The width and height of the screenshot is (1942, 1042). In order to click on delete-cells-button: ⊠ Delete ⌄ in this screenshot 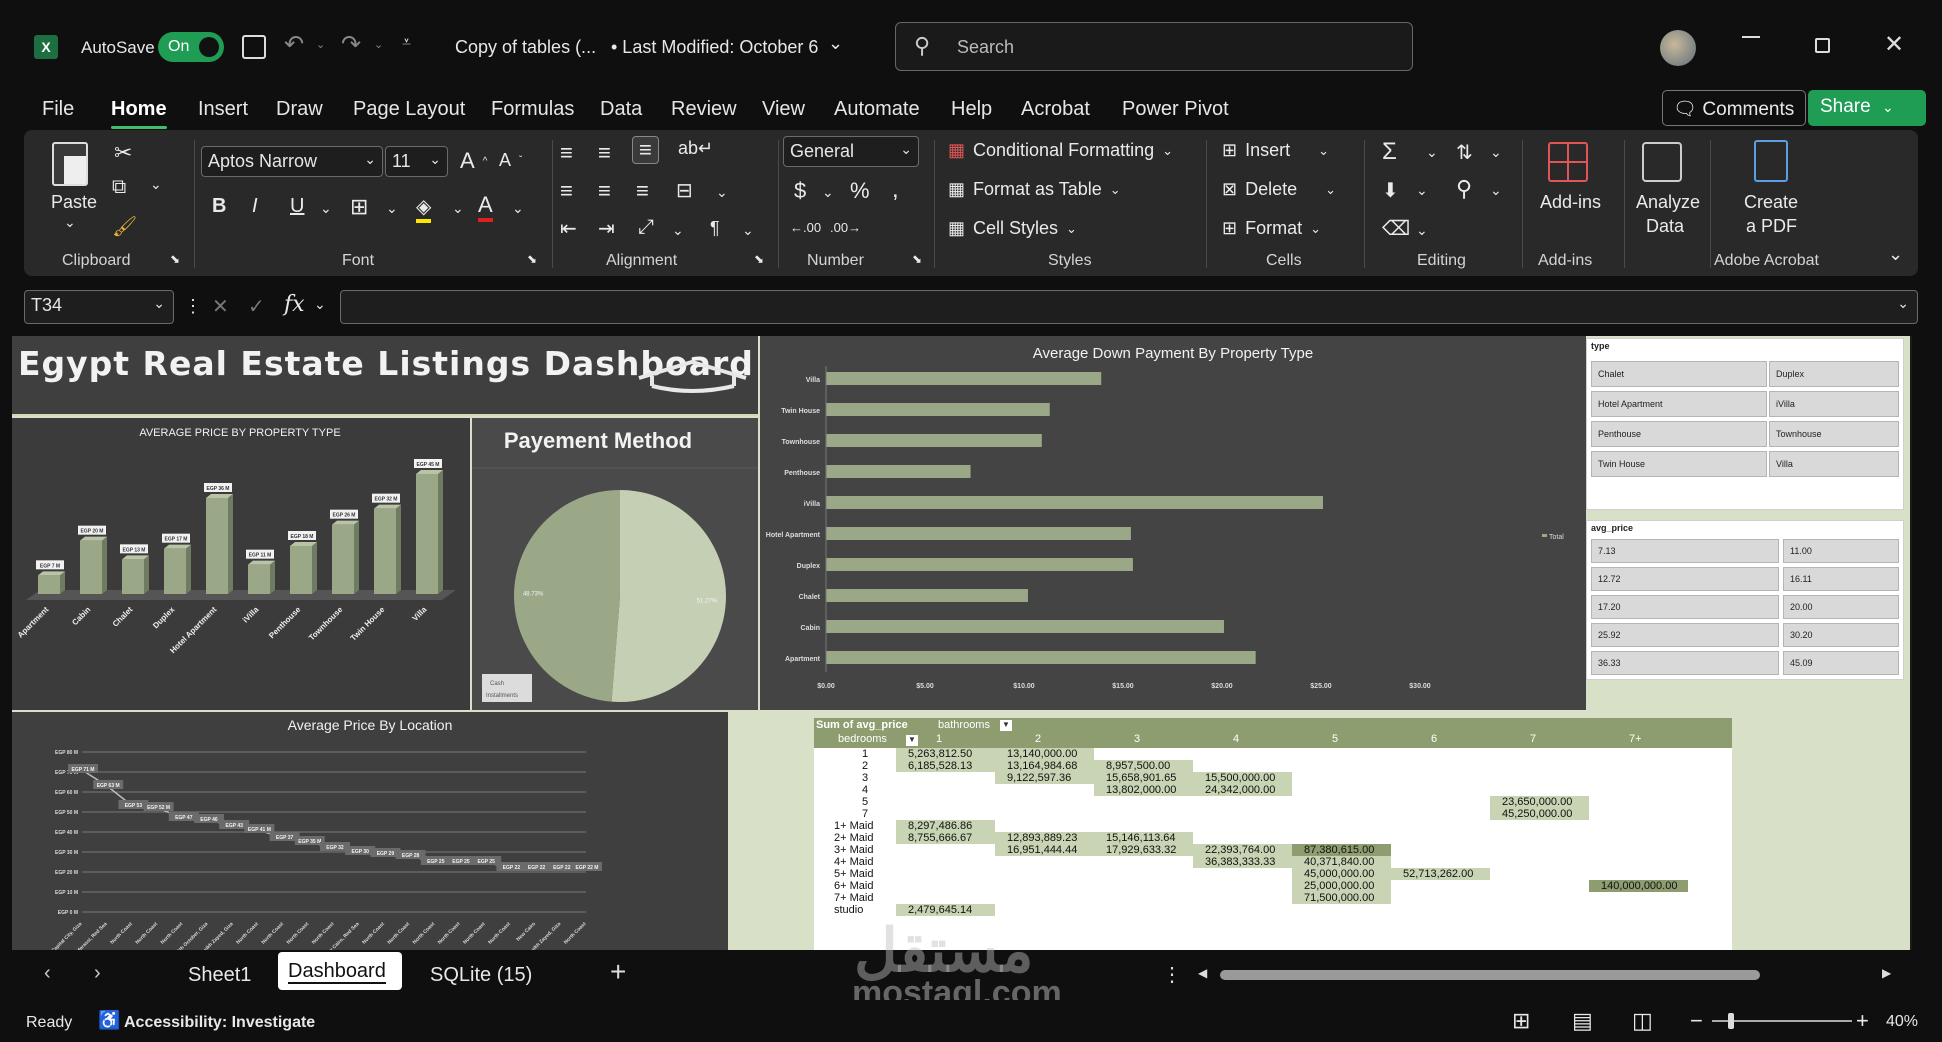, I will do `click(1279, 189)`.